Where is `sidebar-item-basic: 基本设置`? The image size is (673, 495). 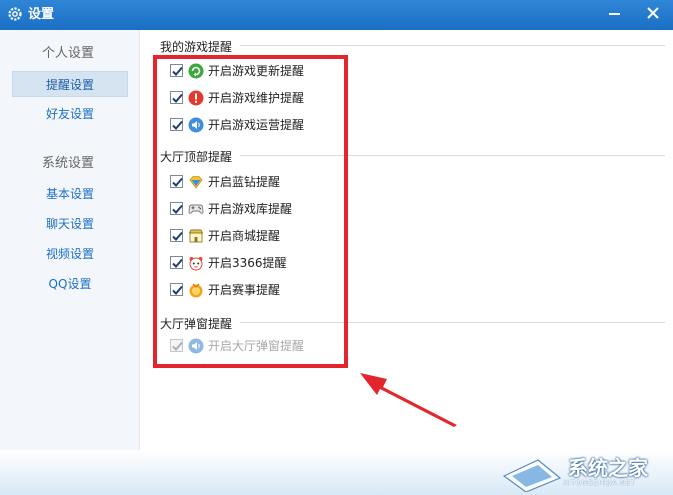
sidebar-item-basic: 基本设置 is located at coordinates (70, 194).